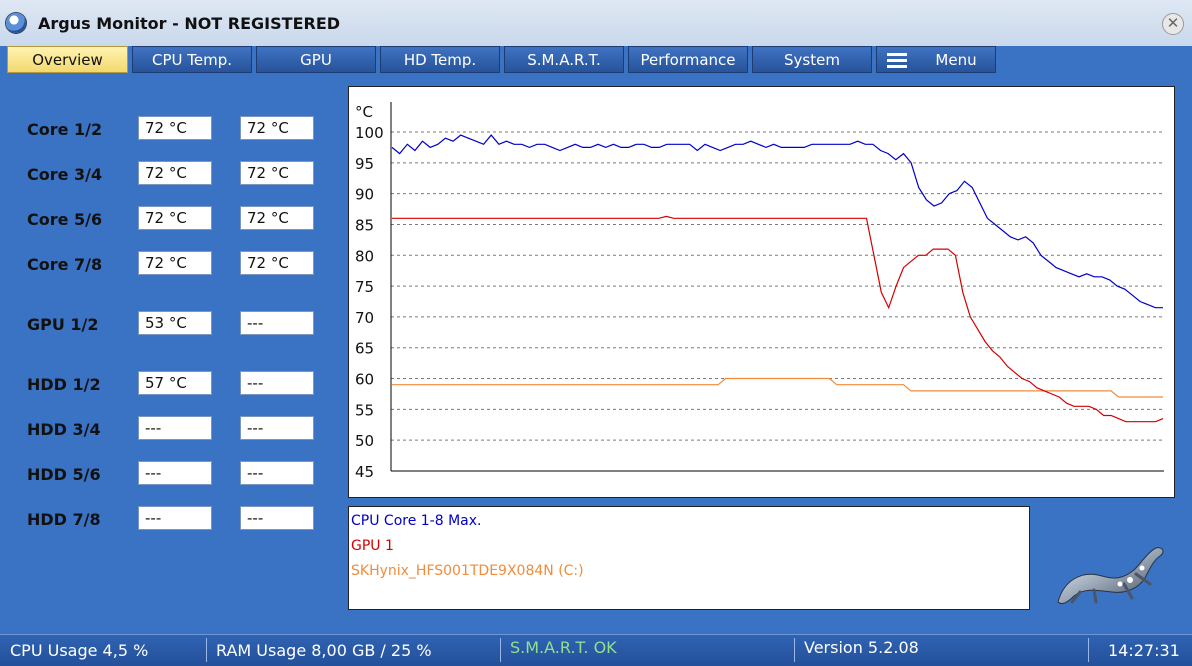 This screenshot has height=666, width=1192. Describe the element at coordinates (440, 59) in the screenshot. I see `tab-hd-temp: HD Temp.` at that location.